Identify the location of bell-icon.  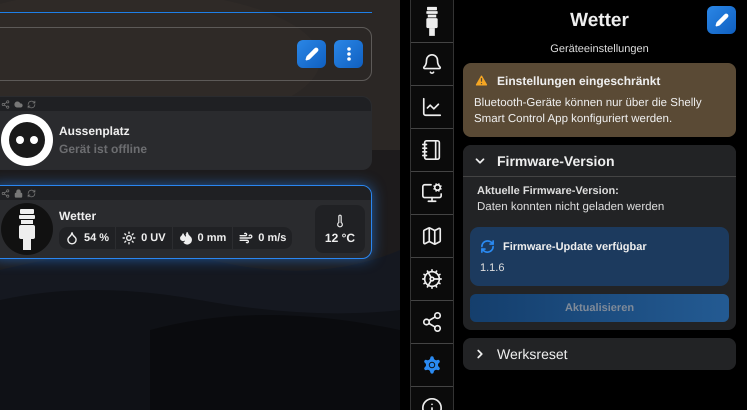
(432, 64).